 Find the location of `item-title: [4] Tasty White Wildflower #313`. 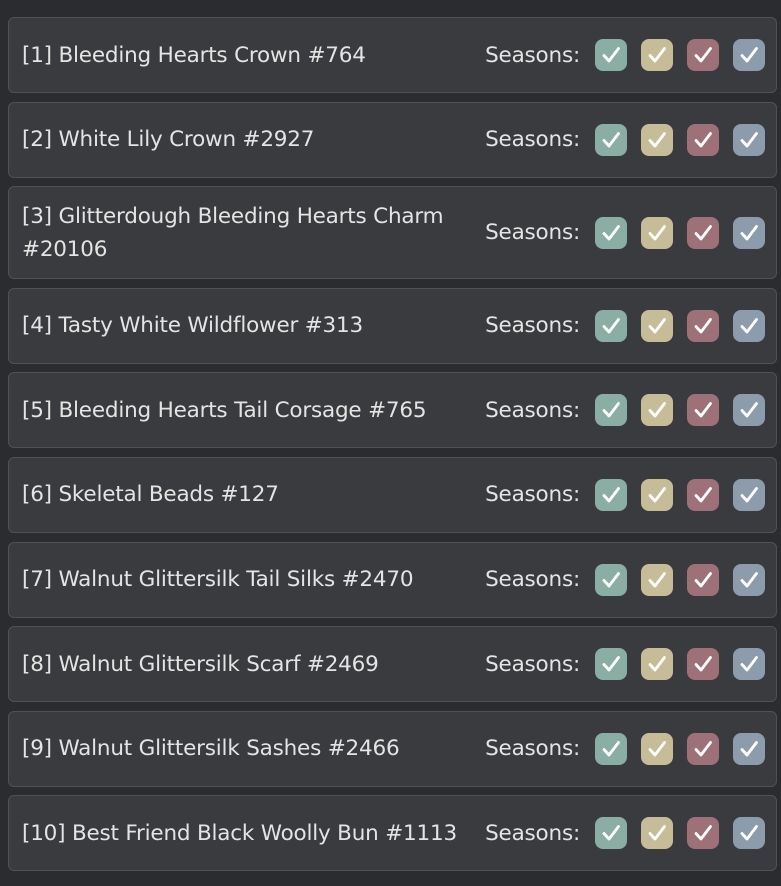

item-title: [4] Tasty White Wildflower #313 is located at coordinates (192, 326).